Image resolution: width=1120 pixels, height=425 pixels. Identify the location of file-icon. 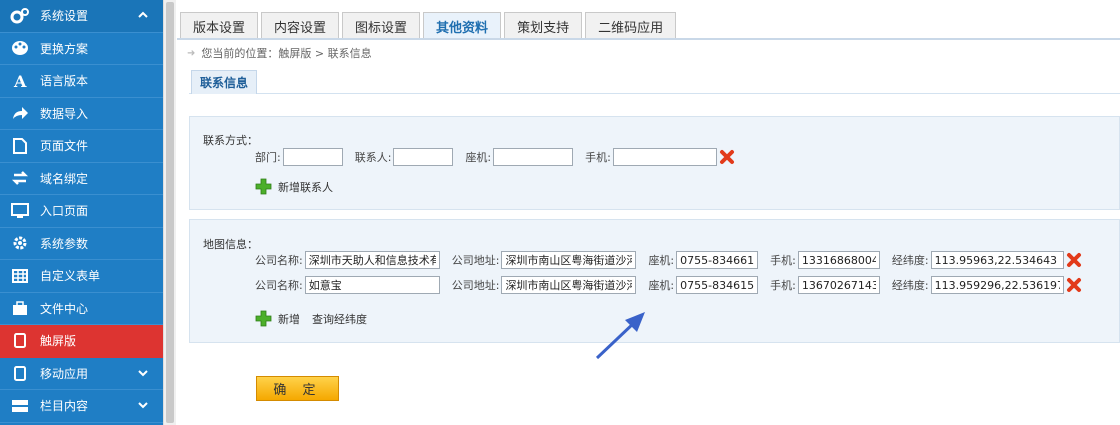
(20, 146).